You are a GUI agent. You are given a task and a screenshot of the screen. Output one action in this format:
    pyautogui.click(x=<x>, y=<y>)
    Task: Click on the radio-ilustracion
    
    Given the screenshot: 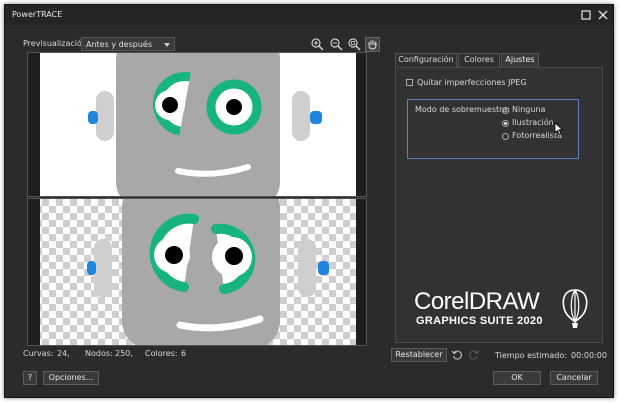 What is the action you would take?
    pyautogui.click(x=505, y=123)
    